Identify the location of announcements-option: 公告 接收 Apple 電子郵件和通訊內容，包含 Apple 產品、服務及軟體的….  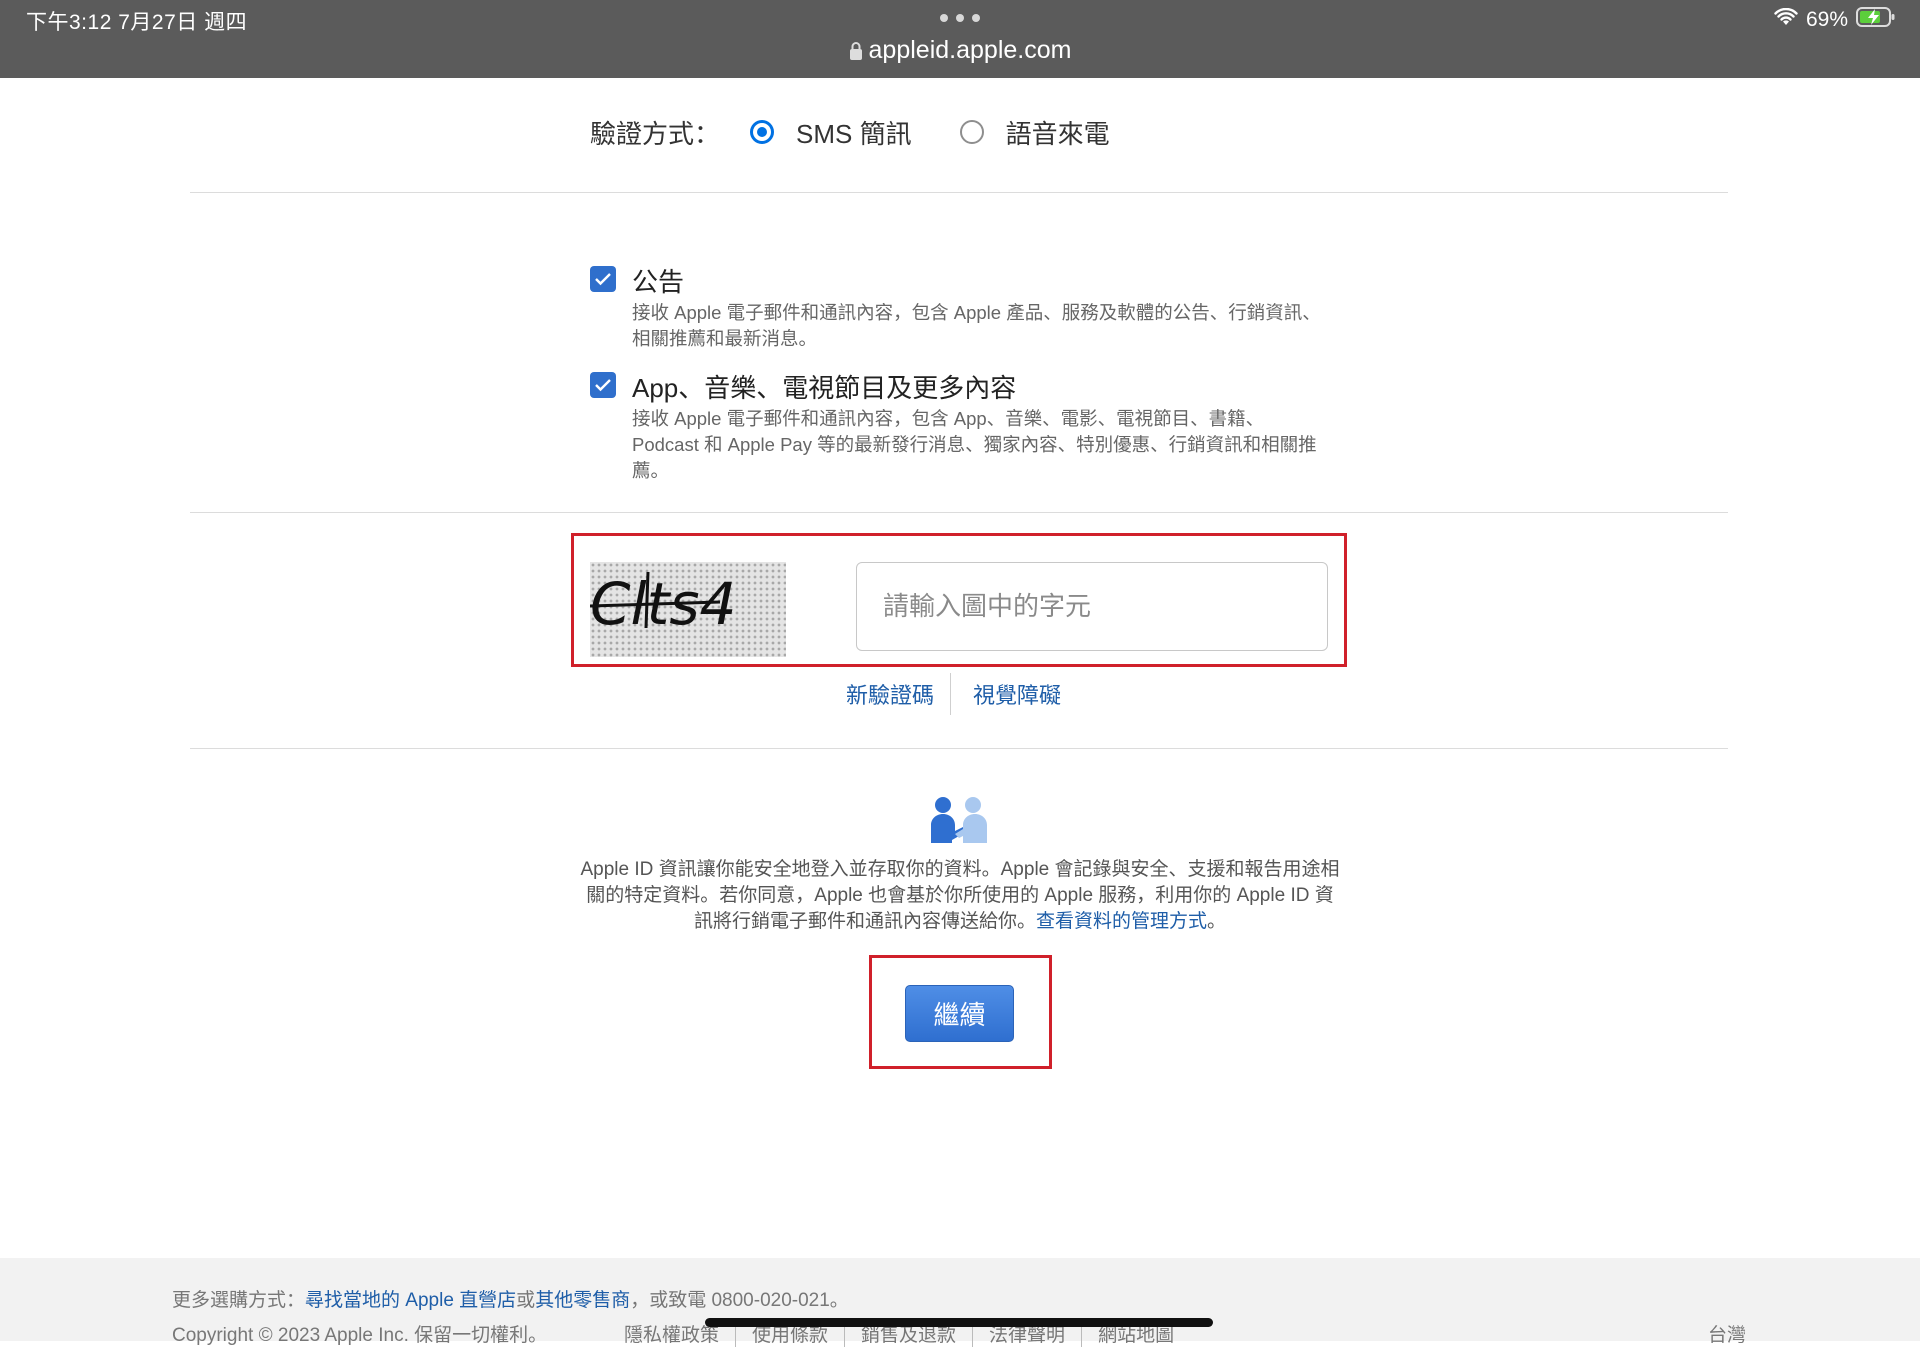
(960, 307).